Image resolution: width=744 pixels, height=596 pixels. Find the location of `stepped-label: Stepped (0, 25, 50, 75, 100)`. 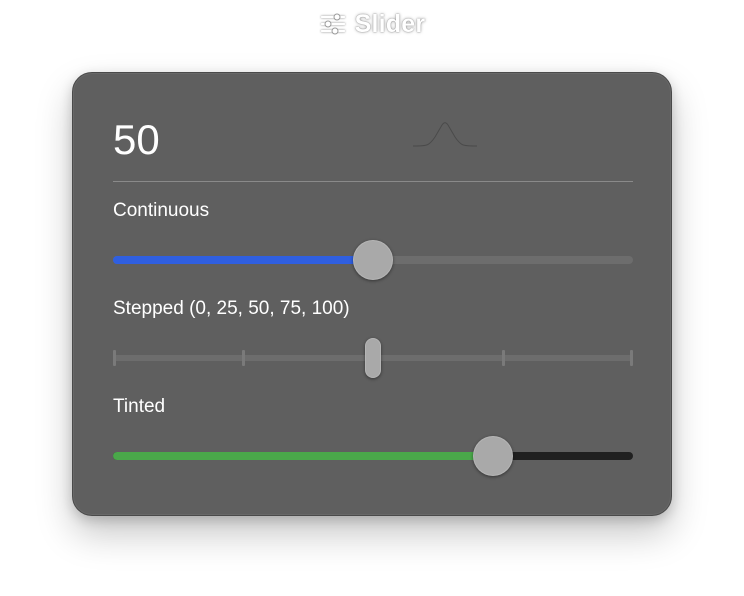

stepped-label: Stepped (0, 25, 50, 75, 100) is located at coordinates (231, 308).